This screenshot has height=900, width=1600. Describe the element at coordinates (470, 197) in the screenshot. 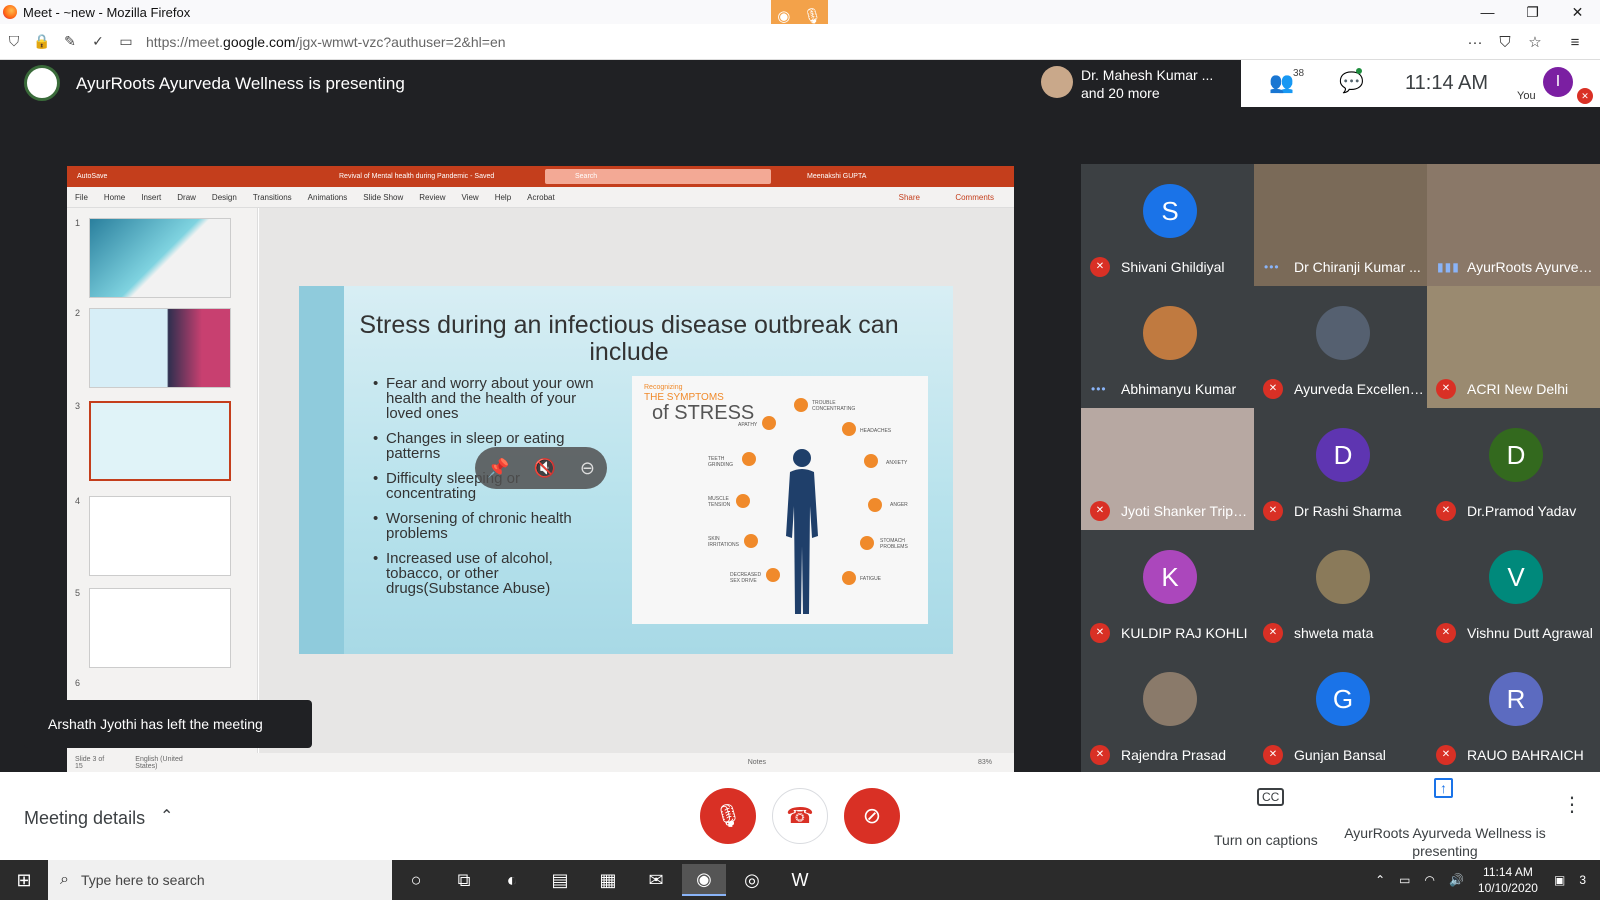

I see `ppt-menu-view: View` at that location.